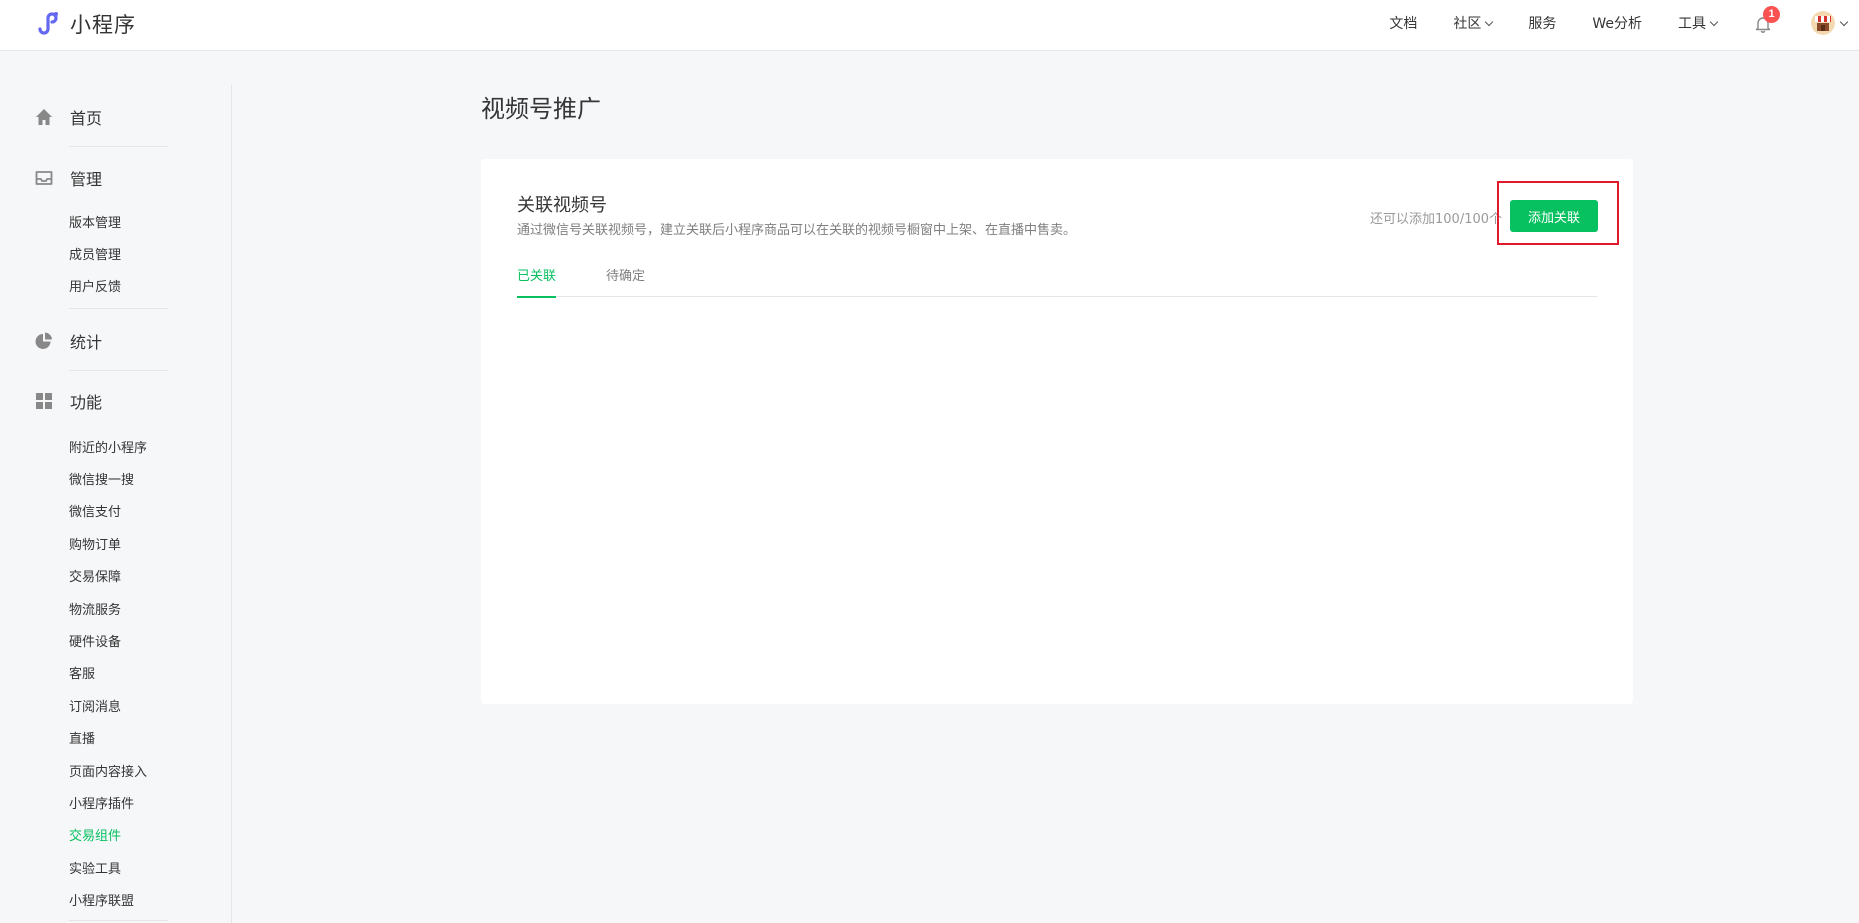 The image size is (1859, 923). I want to click on sidebar-item-member-manage: 成员管理, so click(95, 253).